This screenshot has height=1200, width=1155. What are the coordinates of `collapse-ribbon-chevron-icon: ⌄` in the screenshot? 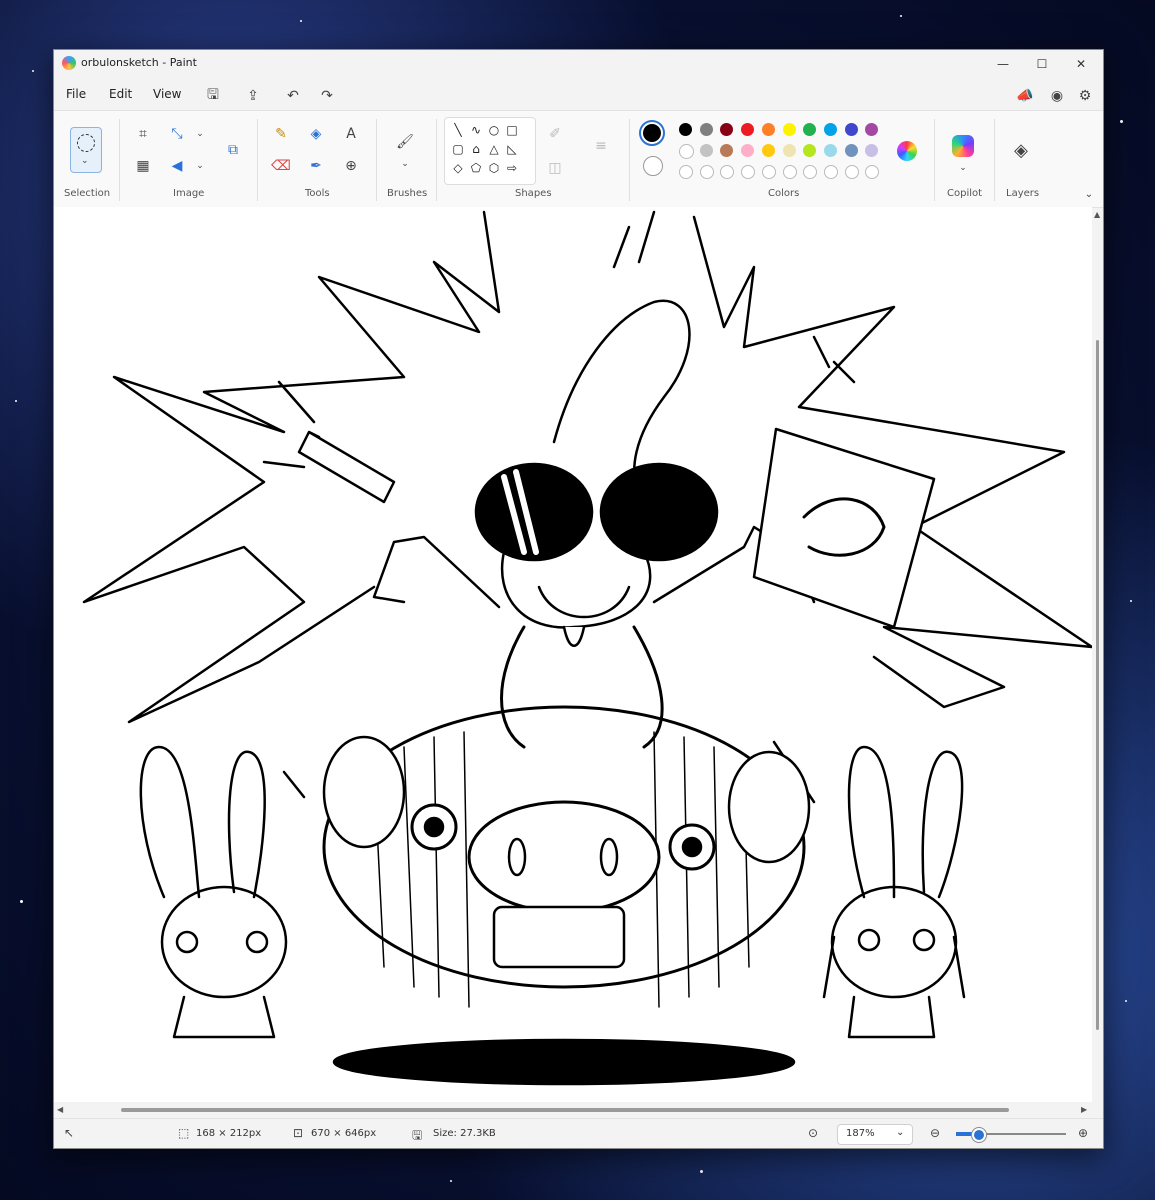 It's located at (1089, 194).